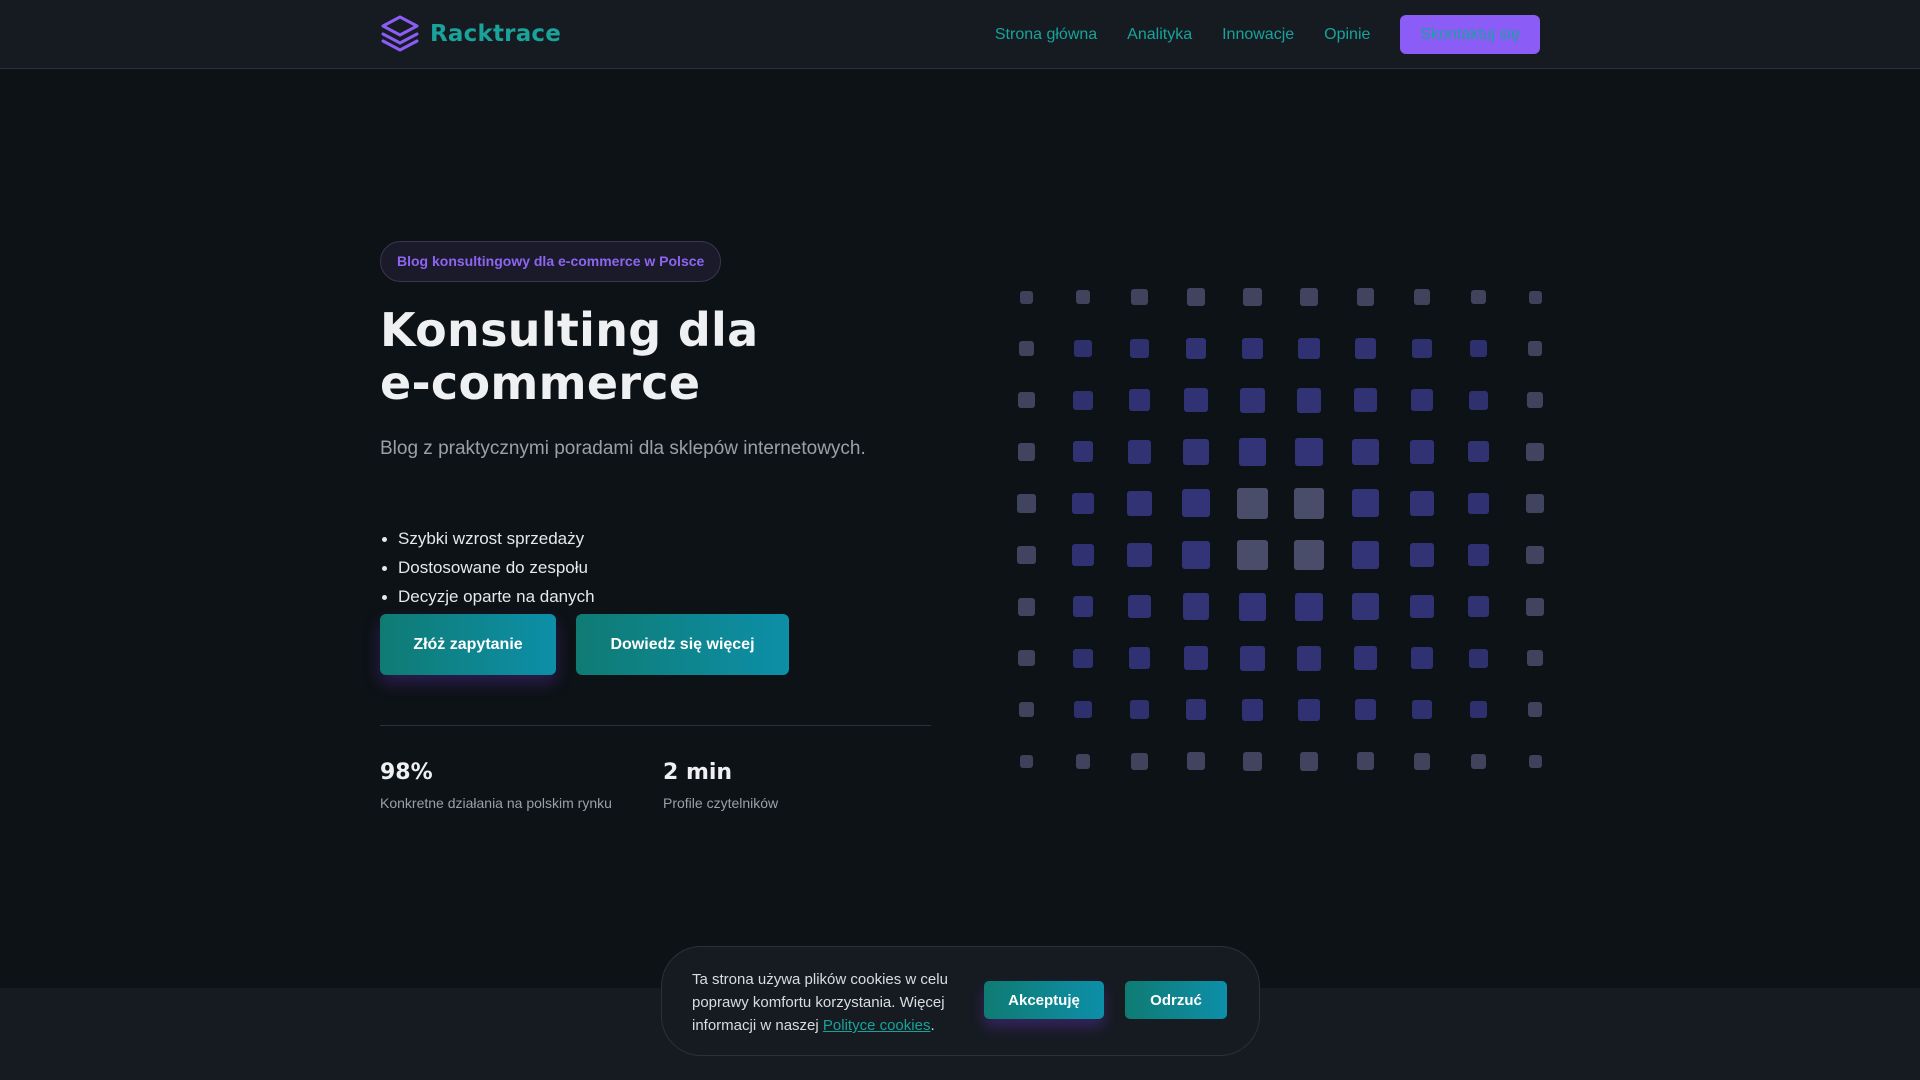 The height and width of the screenshot is (1080, 1920). I want to click on reject-cookies-button: Odrzuć, so click(1176, 1000).